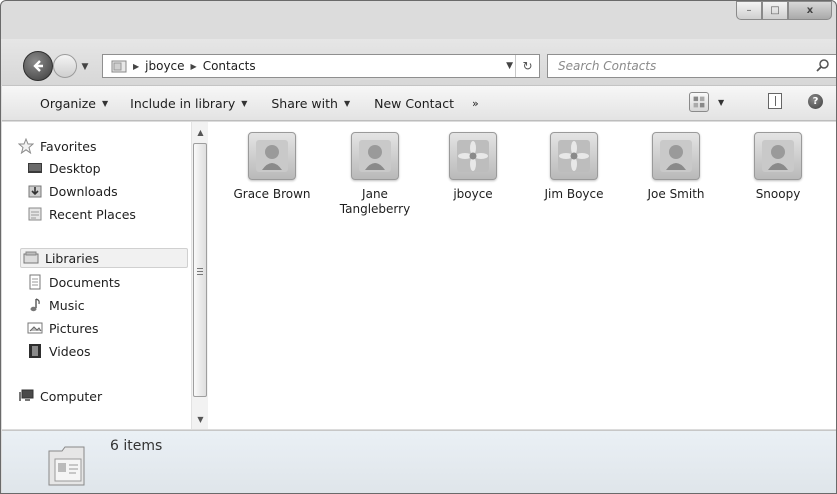 Image resolution: width=837 pixels, height=494 pixels. What do you see at coordinates (164, 66) in the screenshot?
I see `breadcrumb-jboyce: jboyce` at bounding box center [164, 66].